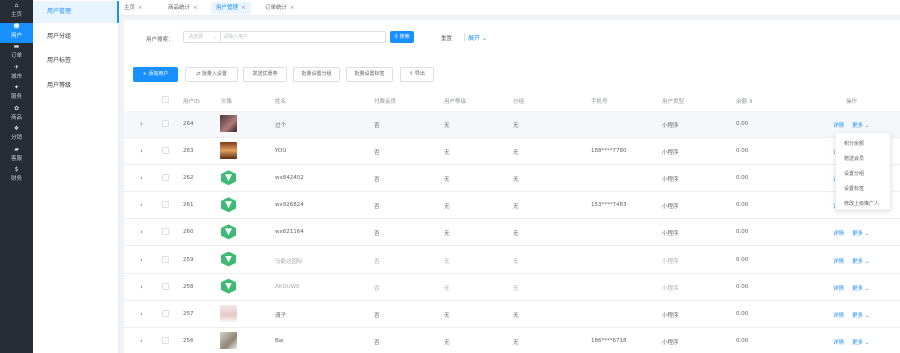 The image size is (900, 353). Describe the element at coordinates (165, 99) in the screenshot. I see `select-all-checkbox` at that location.